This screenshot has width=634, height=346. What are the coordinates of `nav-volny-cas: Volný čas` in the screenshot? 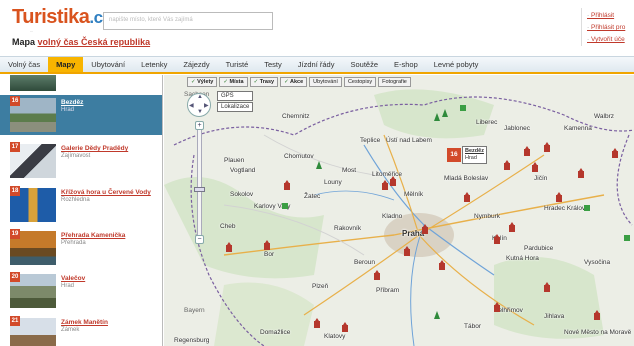 It's located at (24, 64).